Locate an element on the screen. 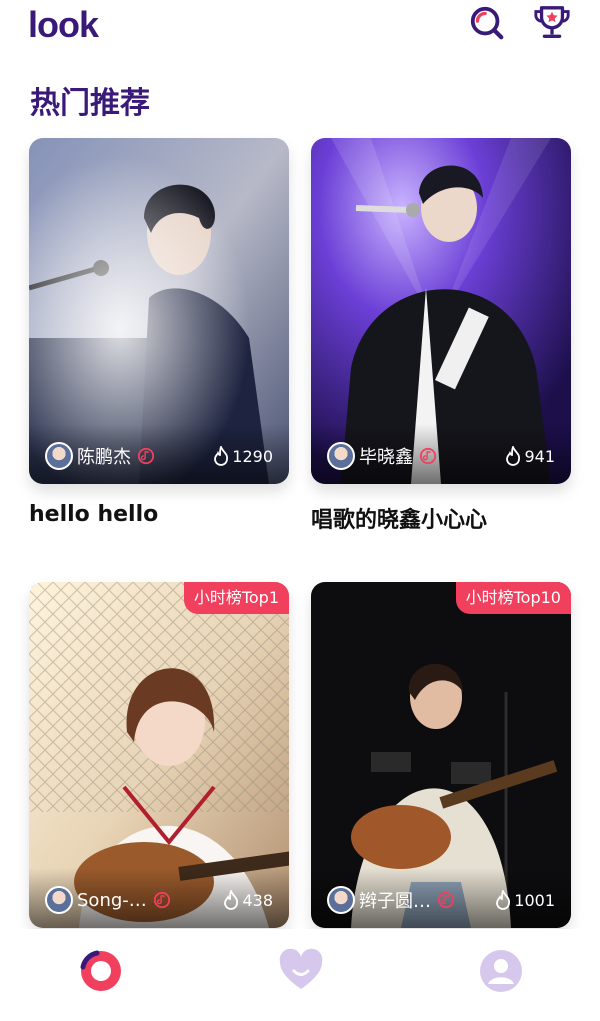  rank-badge: 小时榜Top1 is located at coordinates (236, 598).